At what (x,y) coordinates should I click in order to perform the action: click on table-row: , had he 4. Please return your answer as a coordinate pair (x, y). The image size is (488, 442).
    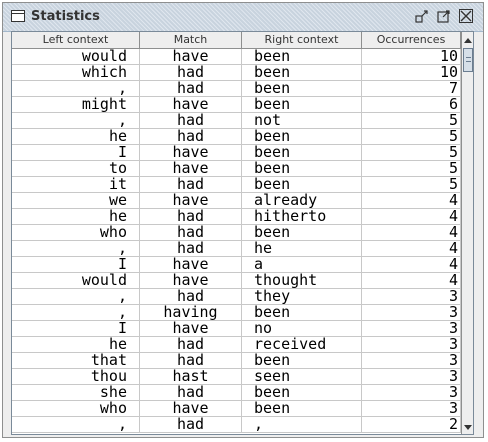
    Looking at the image, I should click on (236, 249).